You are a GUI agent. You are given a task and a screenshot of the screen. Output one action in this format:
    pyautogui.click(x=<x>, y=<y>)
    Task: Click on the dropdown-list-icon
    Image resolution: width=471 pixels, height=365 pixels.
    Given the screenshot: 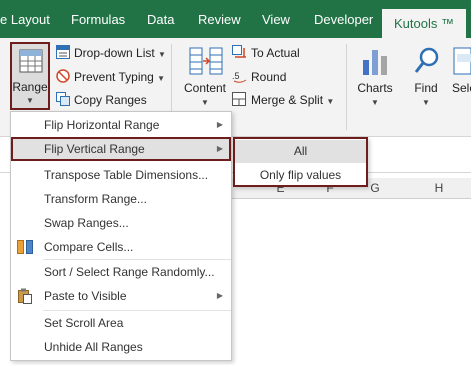 What is the action you would take?
    pyautogui.click(x=63, y=52)
    